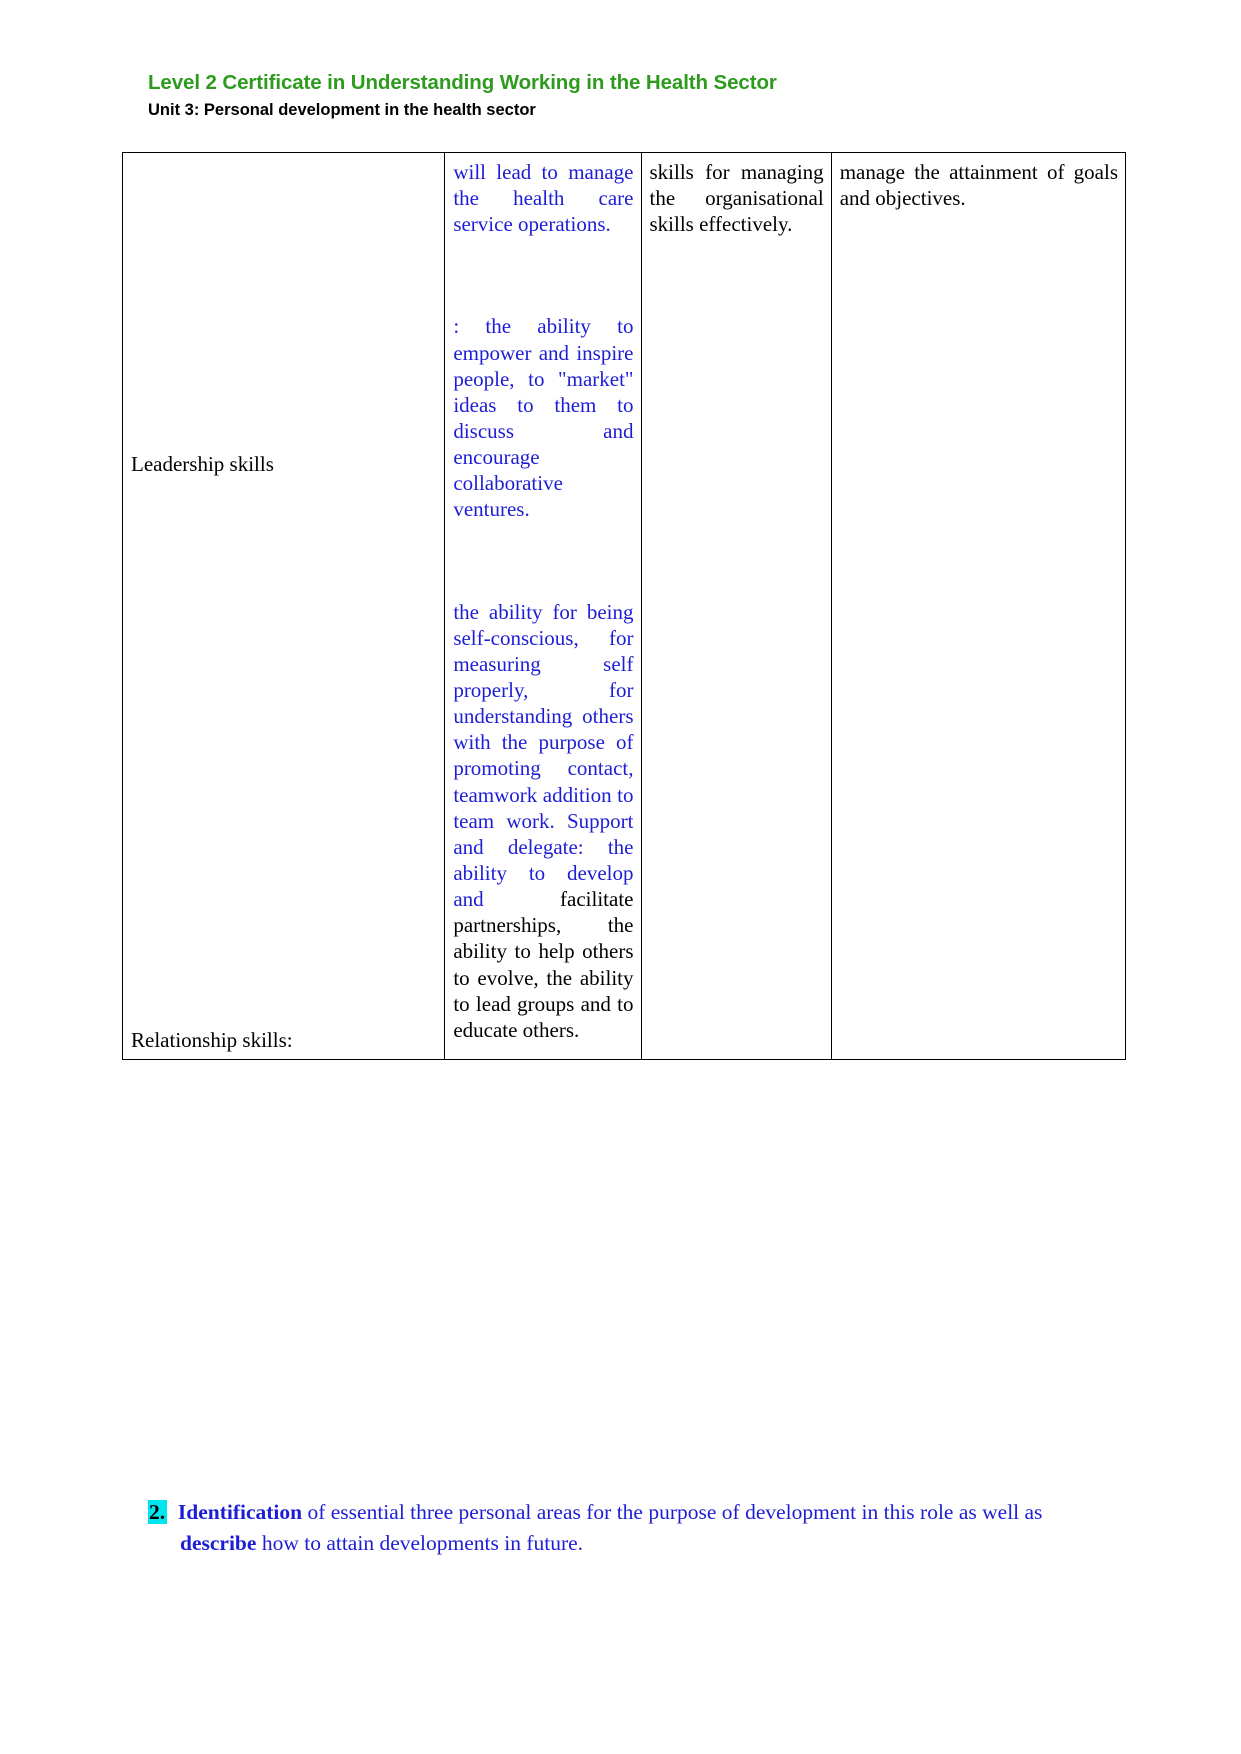 The image size is (1241, 1754). I want to click on paragraph-text-part-3: how to attain developments in future., so click(420, 1542).